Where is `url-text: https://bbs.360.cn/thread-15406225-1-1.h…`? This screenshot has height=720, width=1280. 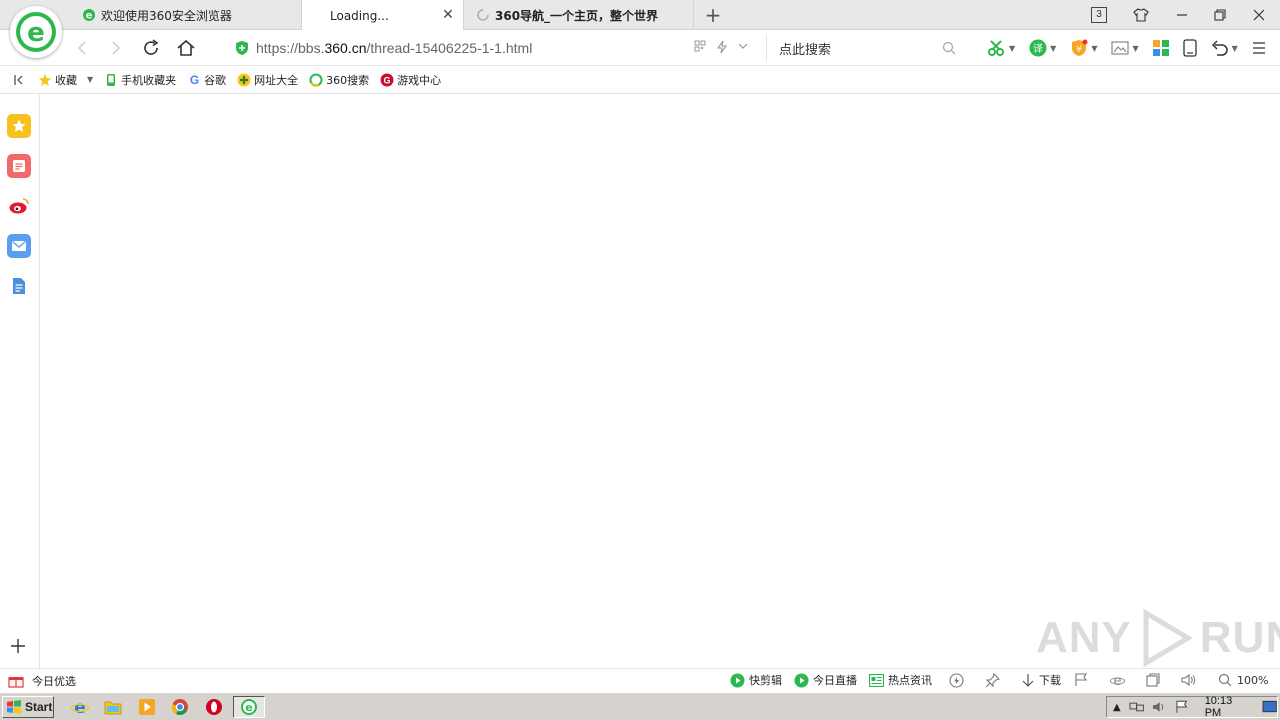
url-text: https://bbs.360.cn/thread-15406225-1-1.h… is located at coordinates (394, 48).